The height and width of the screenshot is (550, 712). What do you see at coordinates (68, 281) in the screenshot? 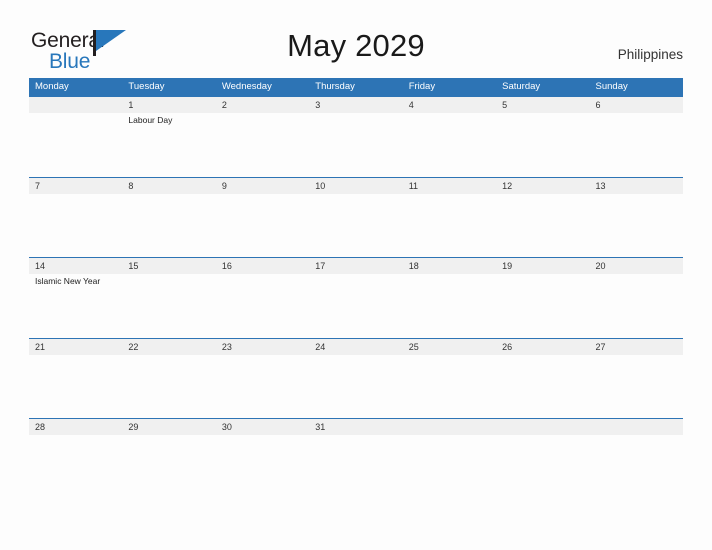
I see `day-event: Islamic New Year` at bounding box center [68, 281].